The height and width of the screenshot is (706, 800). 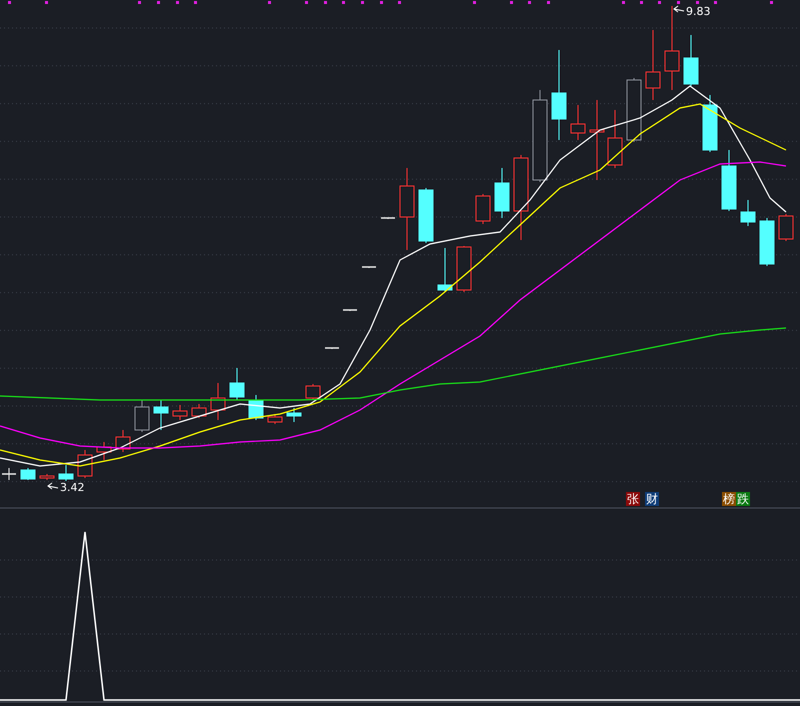 What do you see at coordinates (743, 499) in the screenshot?
I see `tag-label: 跌` at bounding box center [743, 499].